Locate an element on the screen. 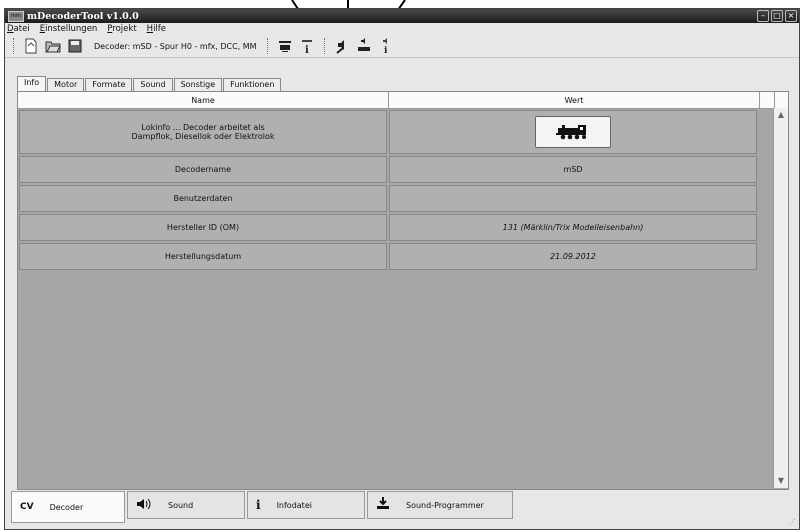 This screenshot has width=801, height=530. bottom-tab-decoder: CV Decoder is located at coordinates (68, 507).